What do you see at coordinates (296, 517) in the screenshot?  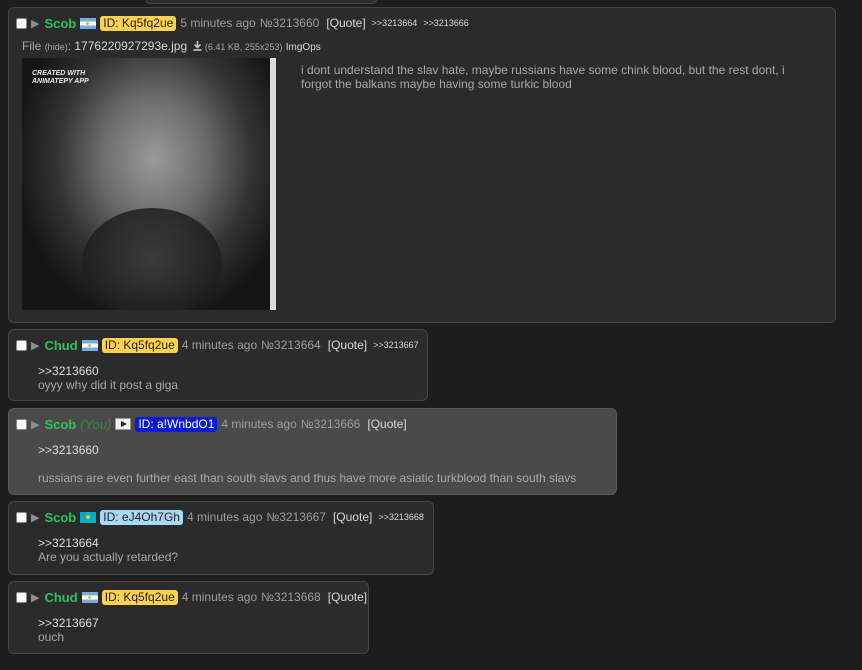 I see `post-number: №3213667` at bounding box center [296, 517].